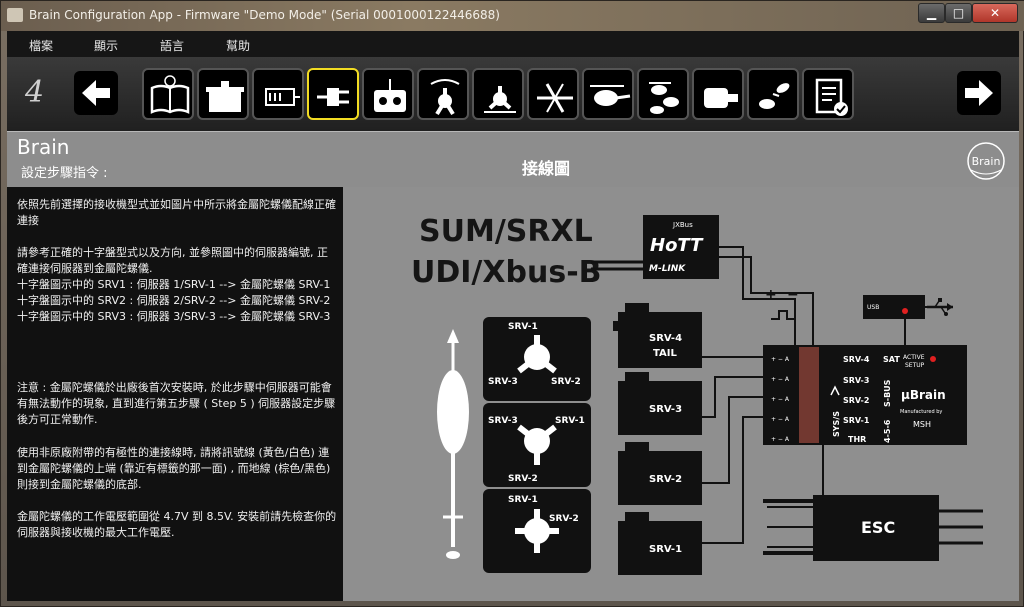  Describe the element at coordinates (940, 307) in the screenshot. I see `usb-icon` at that location.